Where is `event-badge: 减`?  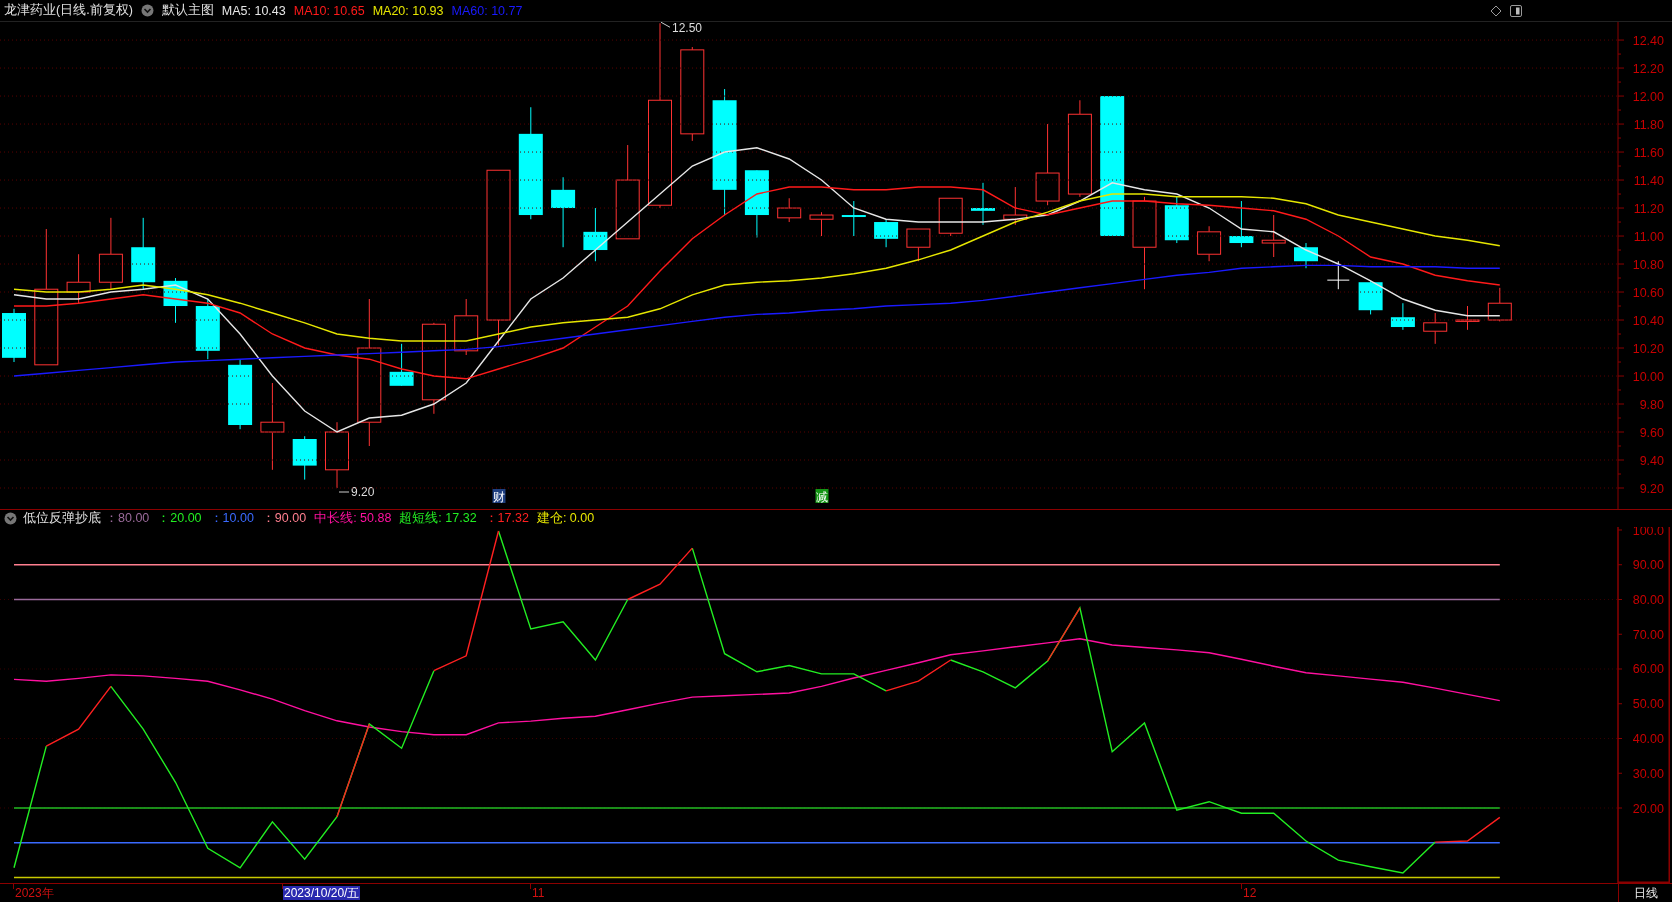
event-badge: 减 is located at coordinates (822, 496).